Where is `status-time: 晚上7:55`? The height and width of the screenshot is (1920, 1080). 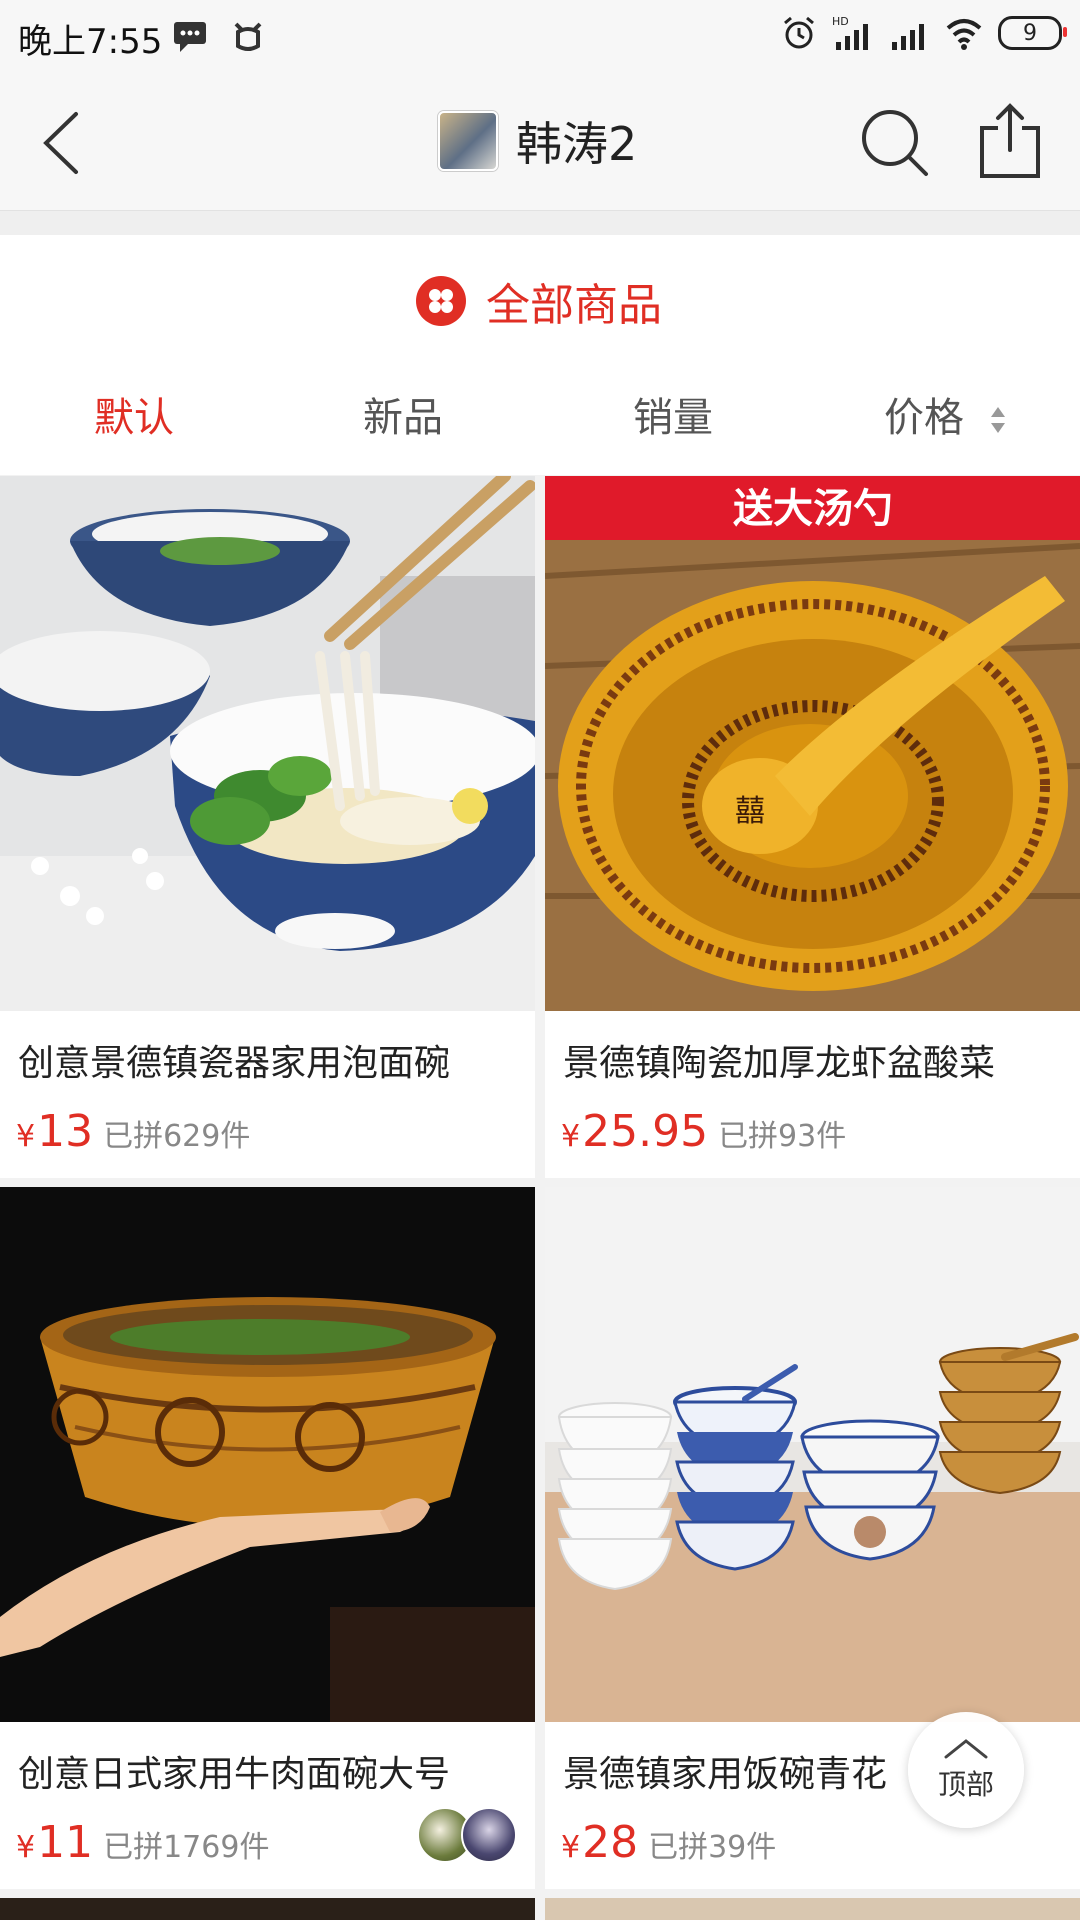 status-time: 晚上7:55 is located at coordinates (90, 42).